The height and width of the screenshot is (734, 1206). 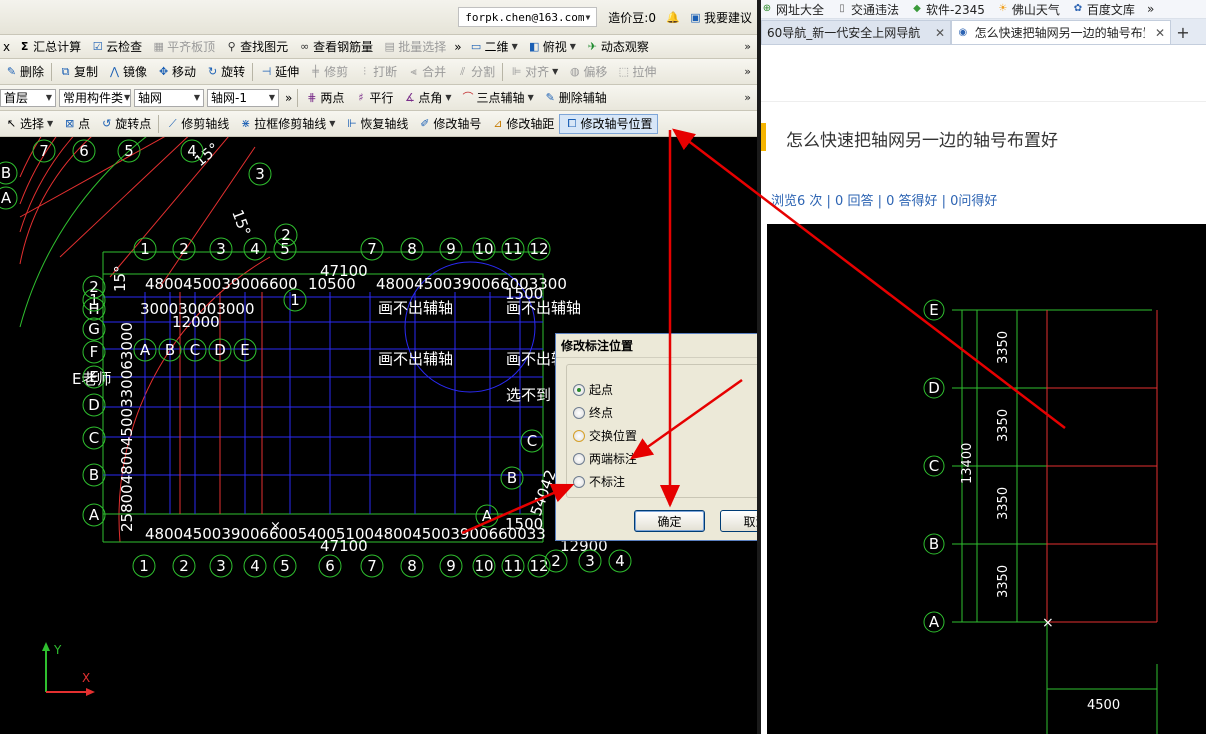 I want to click on option-none-label: 不标注, so click(x=607, y=482).